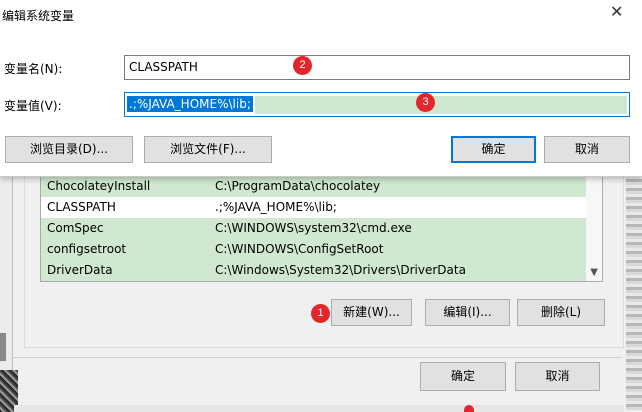  Describe the element at coordinates (493, 149) in the screenshot. I see `dialog-ok-button: 确定` at that location.